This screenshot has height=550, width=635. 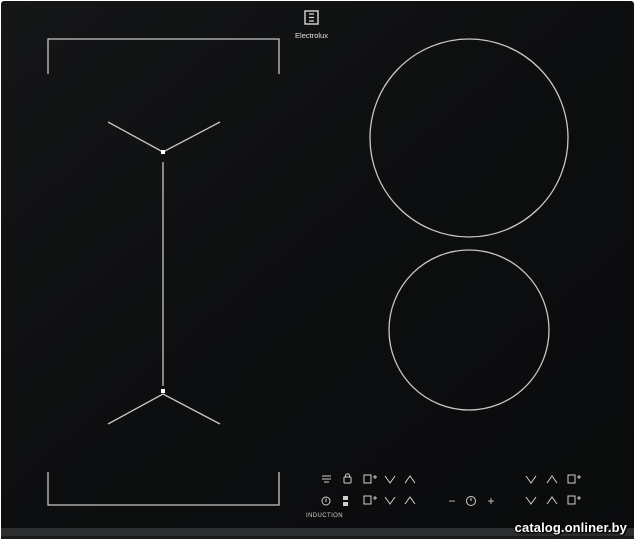 What do you see at coordinates (570, 527) in the screenshot?
I see `watermark: catalog.onliner.by` at bounding box center [570, 527].